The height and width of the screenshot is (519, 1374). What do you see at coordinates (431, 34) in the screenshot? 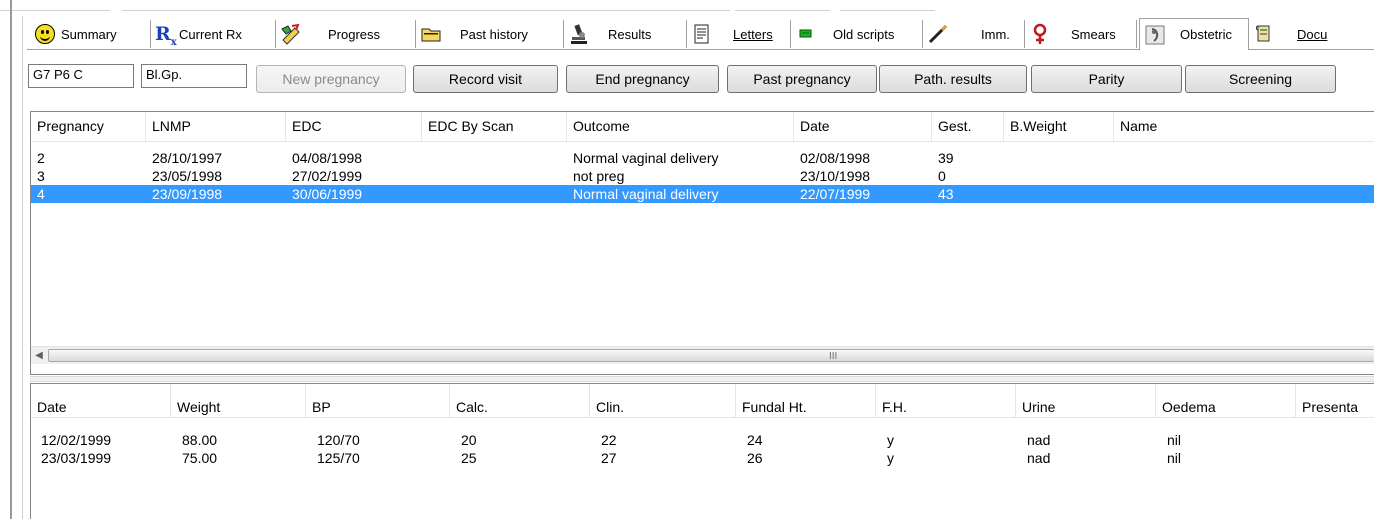
I see `folder-icon` at bounding box center [431, 34].